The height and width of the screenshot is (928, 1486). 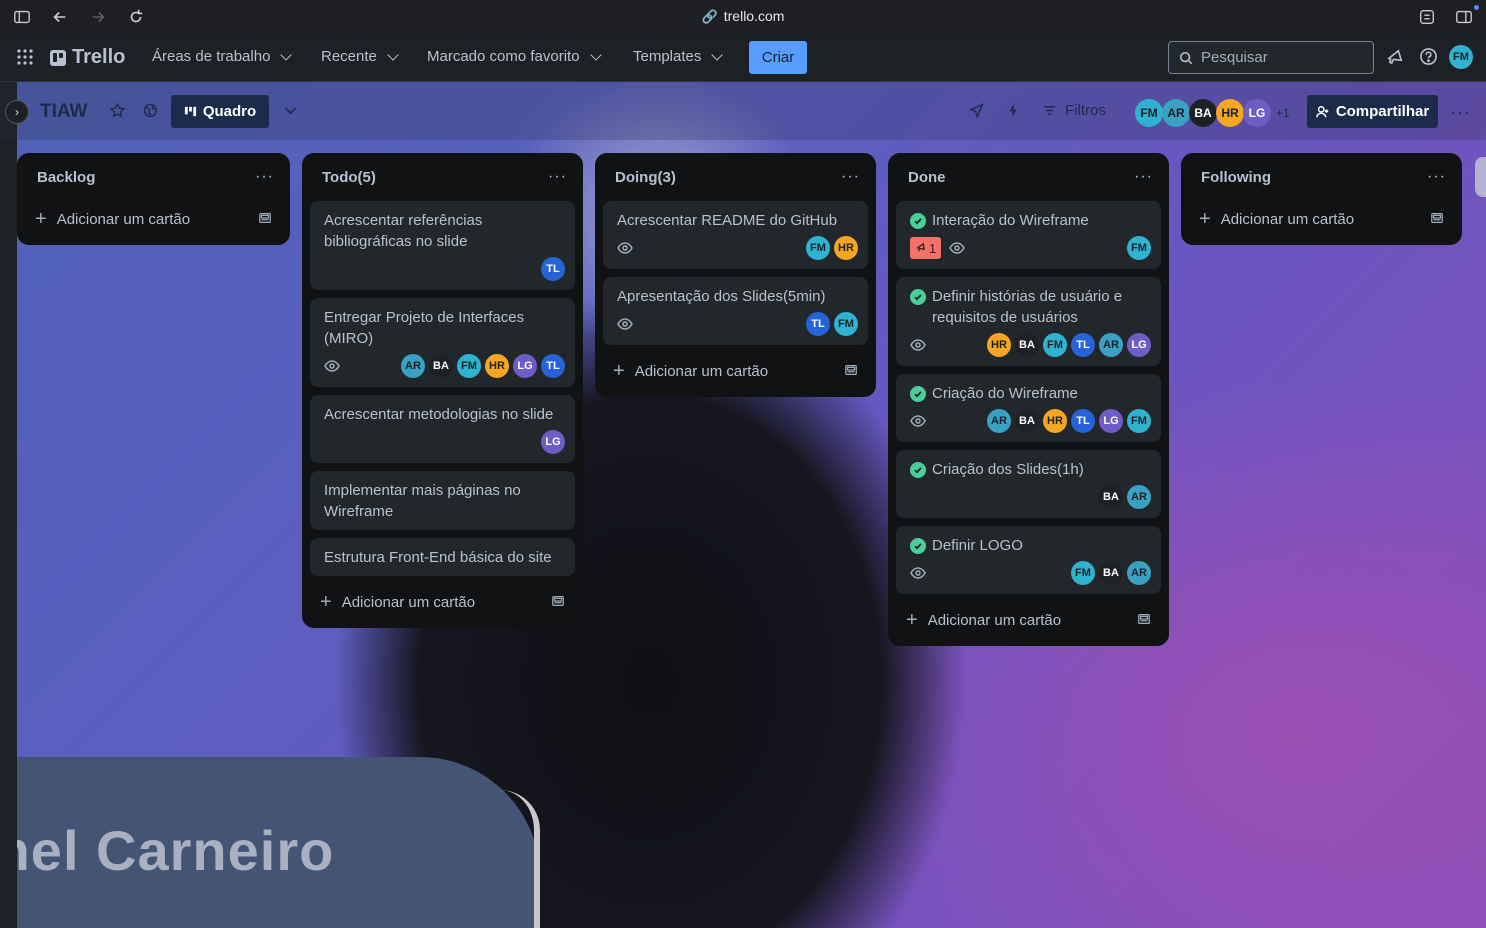 What do you see at coordinates (735, 235) in the screenshot?
I see `card: Acrescentar README do GitHub FM HR` at bounding box center [735, 235].